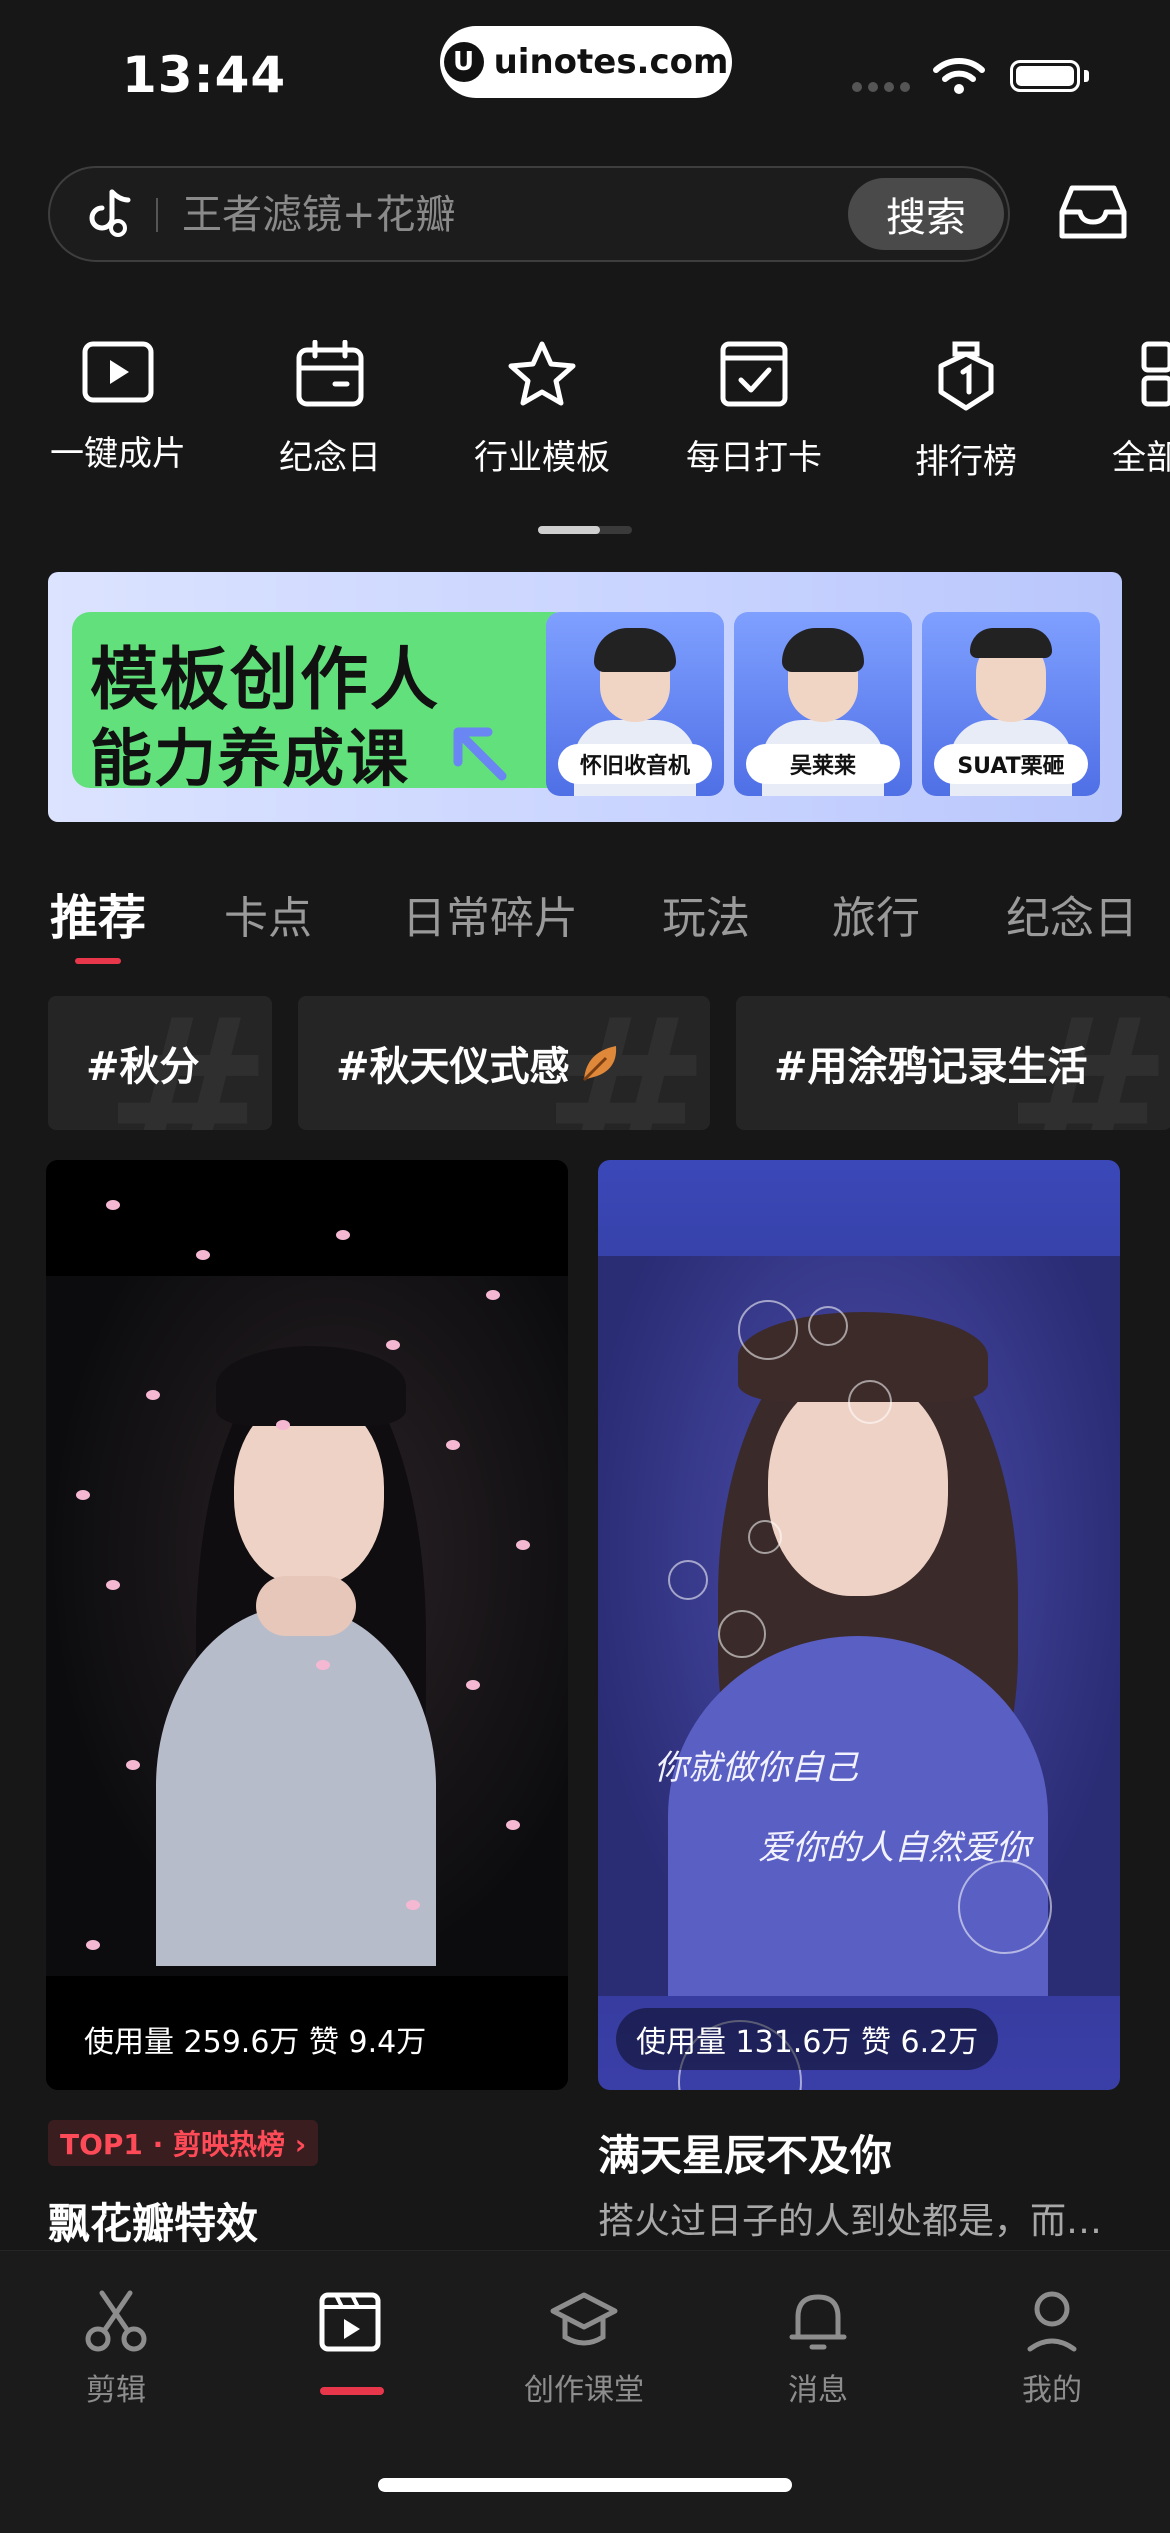  I want to click on bell-icon, so click(818, 2322).